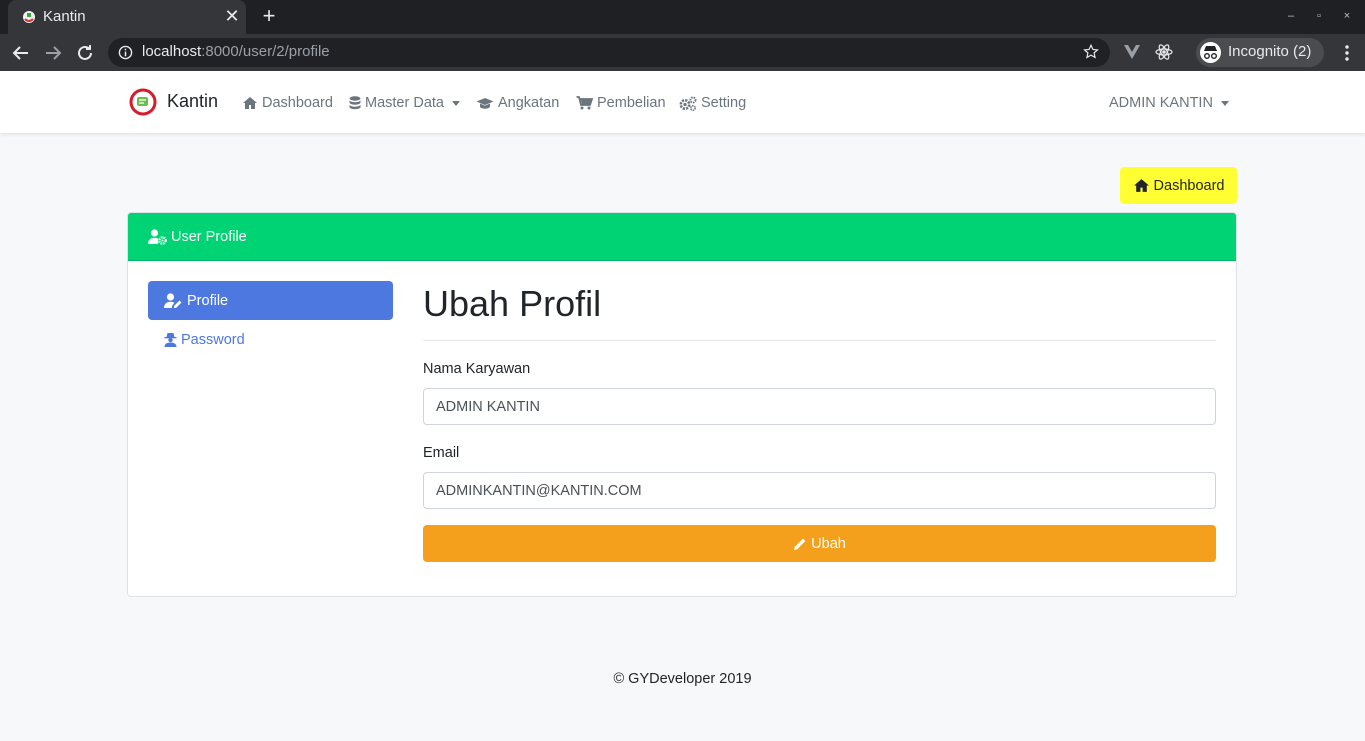 The width and height of the screenshot is (1365, 741). Describe the element at coordinates (269, 16) in the screenshot. I see `new-tab-icon: +` at that location.